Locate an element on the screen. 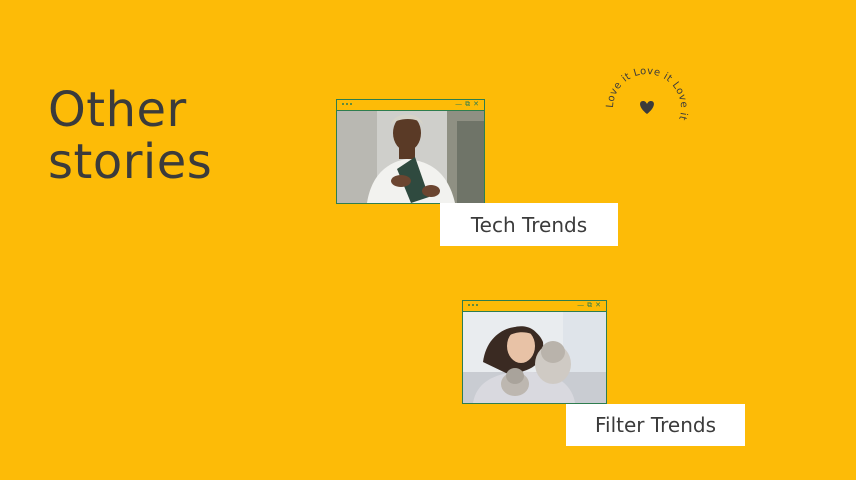 This screenshot has height=480, width=856. story-window-tech: — ⧉ ✕ is located at coordinates (410, 151).